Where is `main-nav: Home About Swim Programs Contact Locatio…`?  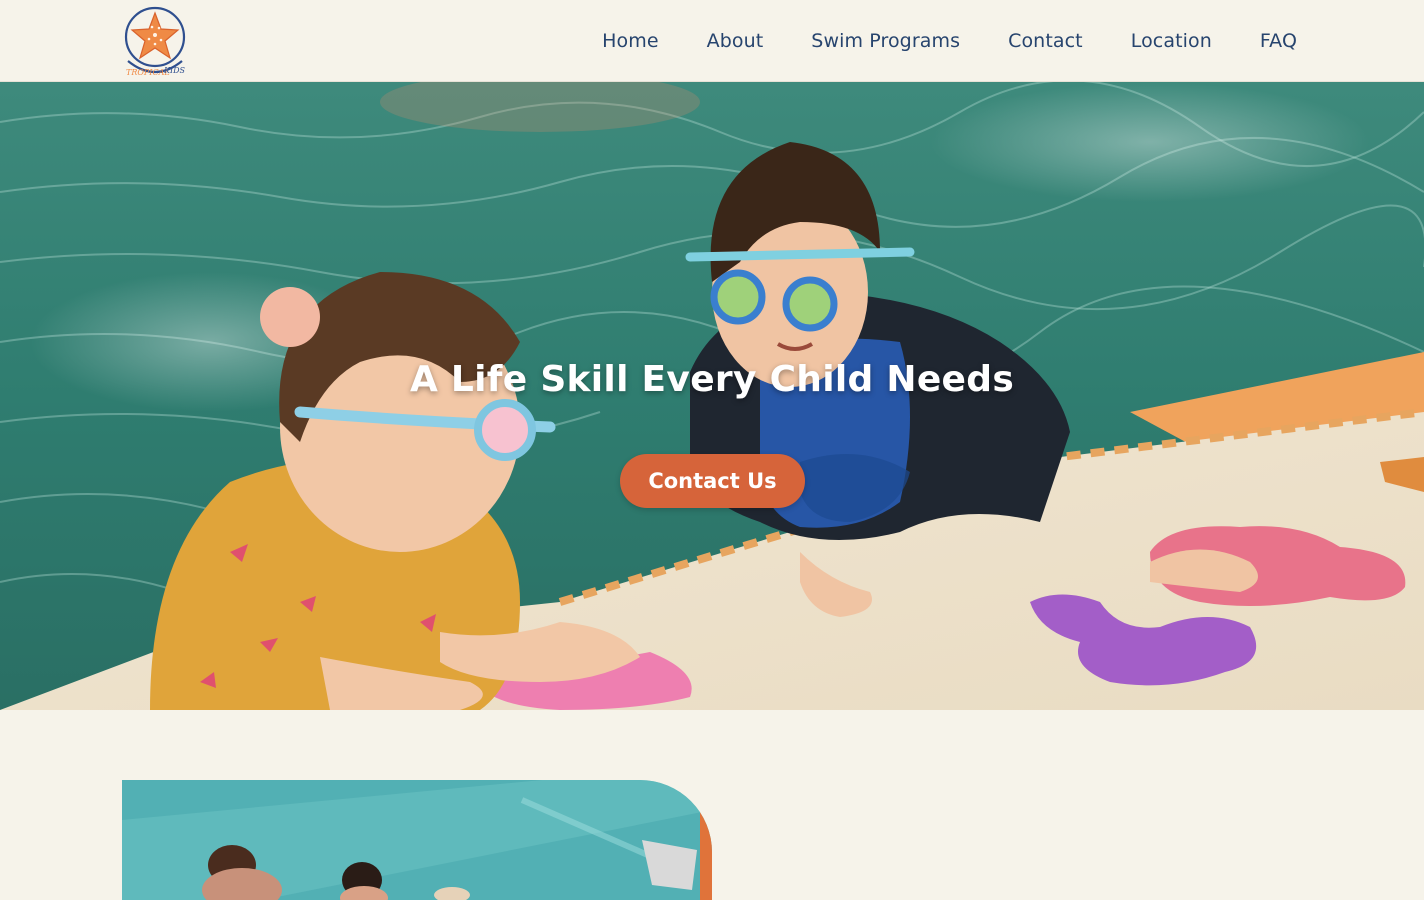
main-nav: Home About Swim Programs Contact Locatio… is located at coordinates (949, 41).